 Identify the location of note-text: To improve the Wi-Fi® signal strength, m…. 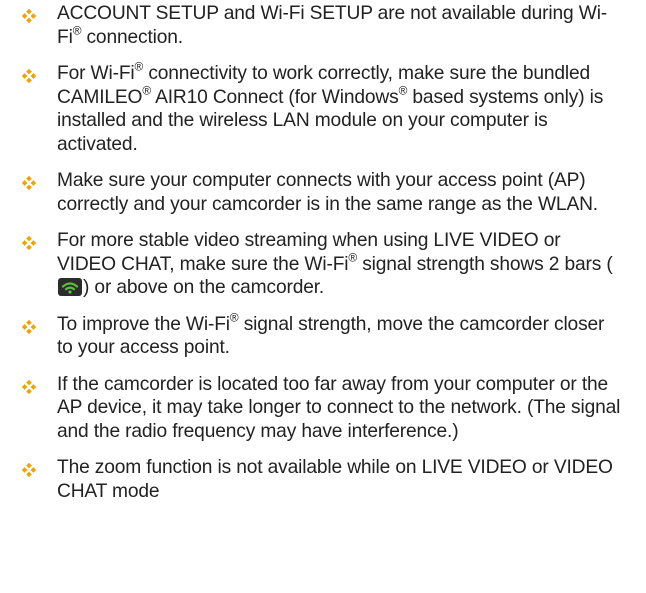
(331, 333).